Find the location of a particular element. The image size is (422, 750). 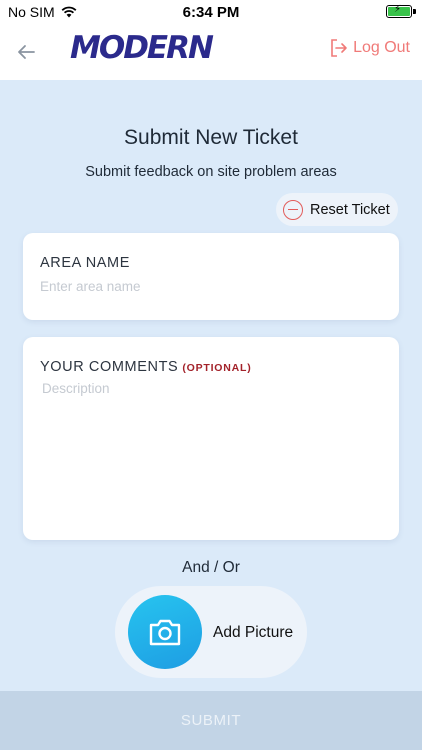

status-time: 6:34 PM is located at coordinates (211, 12).